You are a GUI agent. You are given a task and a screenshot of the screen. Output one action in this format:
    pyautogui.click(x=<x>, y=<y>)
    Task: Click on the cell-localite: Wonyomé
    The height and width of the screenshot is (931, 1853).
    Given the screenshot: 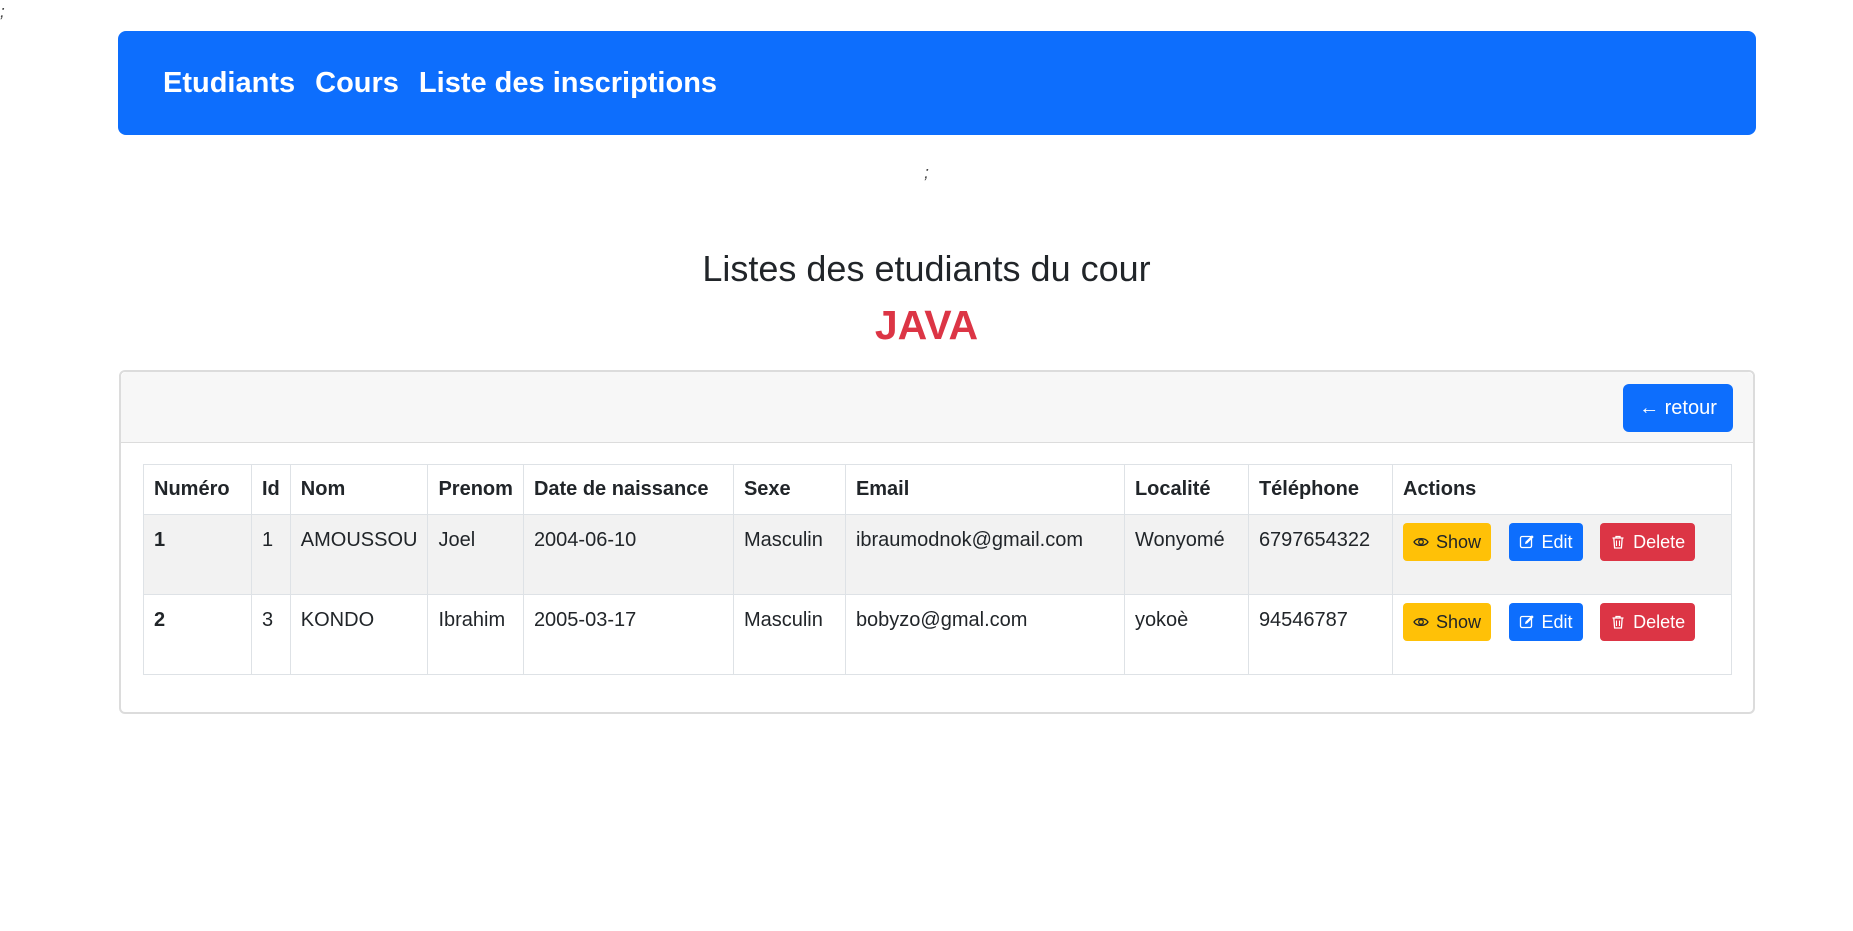 What is the action you would take?
    pyautogui.click(x=1186, y=554)
    